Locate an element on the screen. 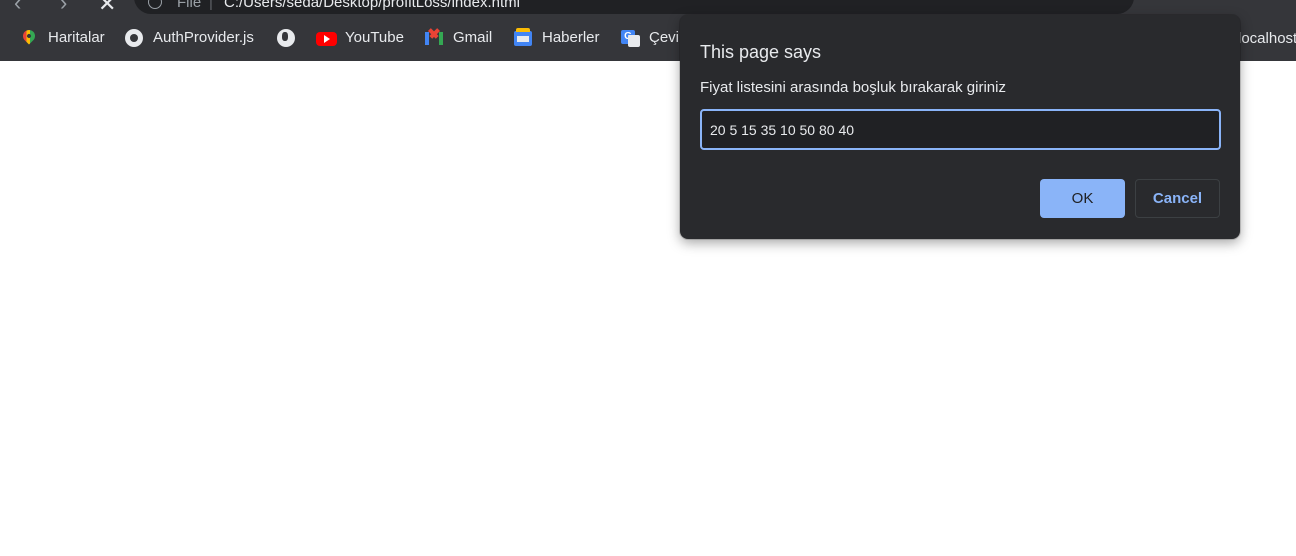  bookmark-gmail: Gmail is located at coordinates (458, 38).